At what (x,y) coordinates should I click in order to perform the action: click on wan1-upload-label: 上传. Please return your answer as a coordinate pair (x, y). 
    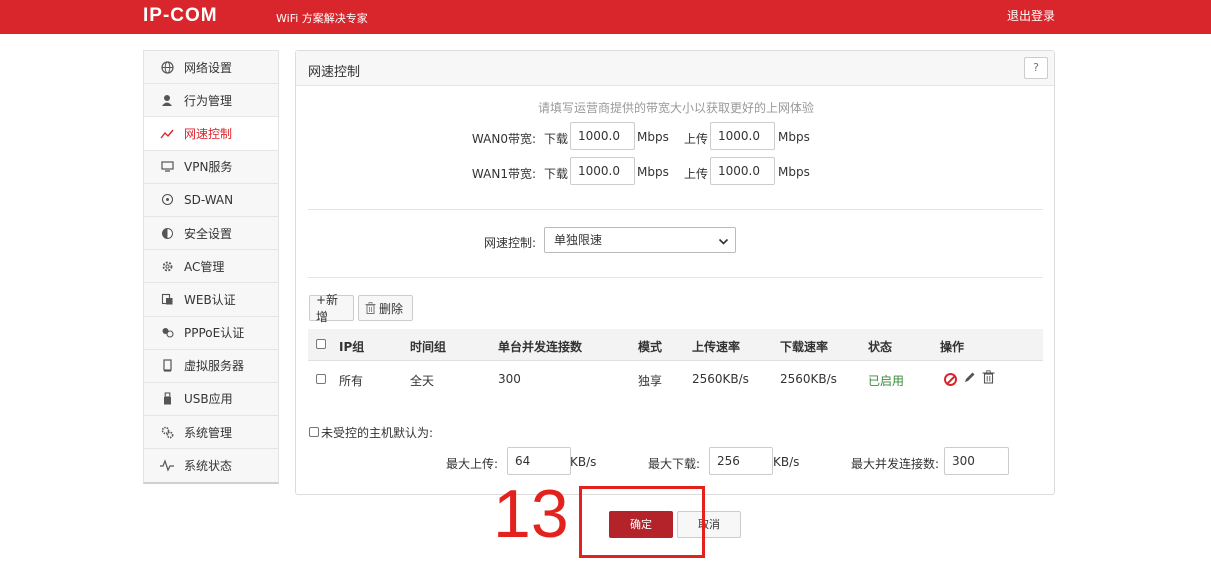
    Looking at the image, I should click on (696, 174).